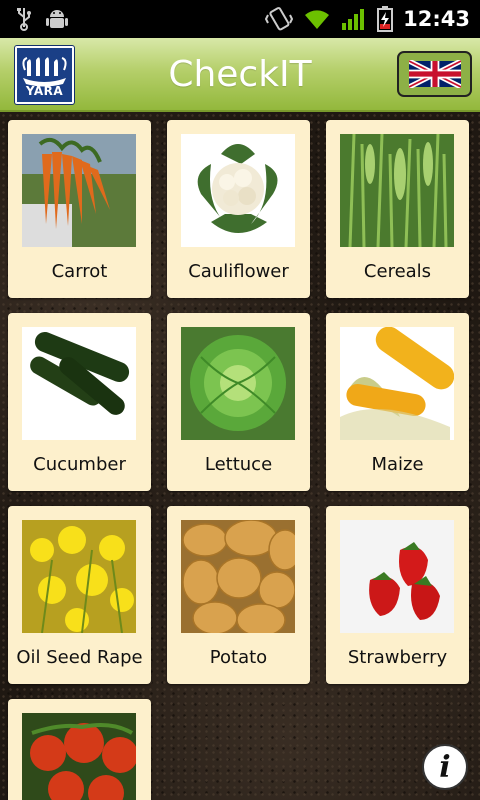  I want to click on strawberry-image, so click(397, 576).